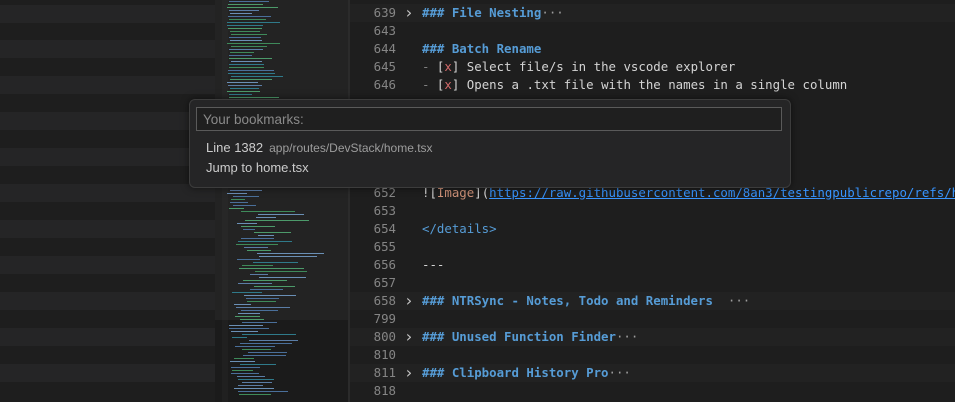 The width and height of the screenshot is (955, 402). Describe the element at coordinates (652, 247) in the screenshot. I see `code-line: 655` at that location.